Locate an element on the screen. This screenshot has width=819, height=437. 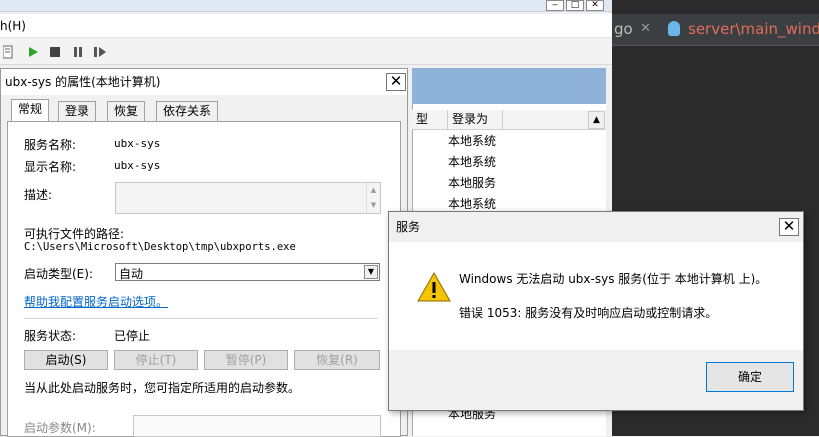
column-logon: 登录为 is located at coordinates (475, 120).